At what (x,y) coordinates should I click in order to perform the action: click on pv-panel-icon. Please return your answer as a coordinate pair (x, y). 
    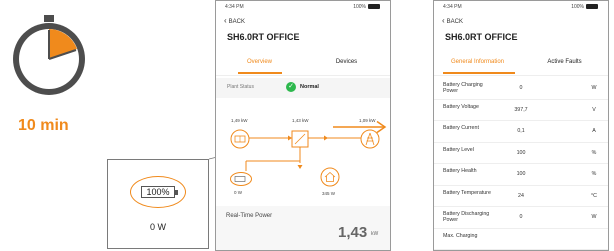
    Looking at the image, I should click on (240, 141).